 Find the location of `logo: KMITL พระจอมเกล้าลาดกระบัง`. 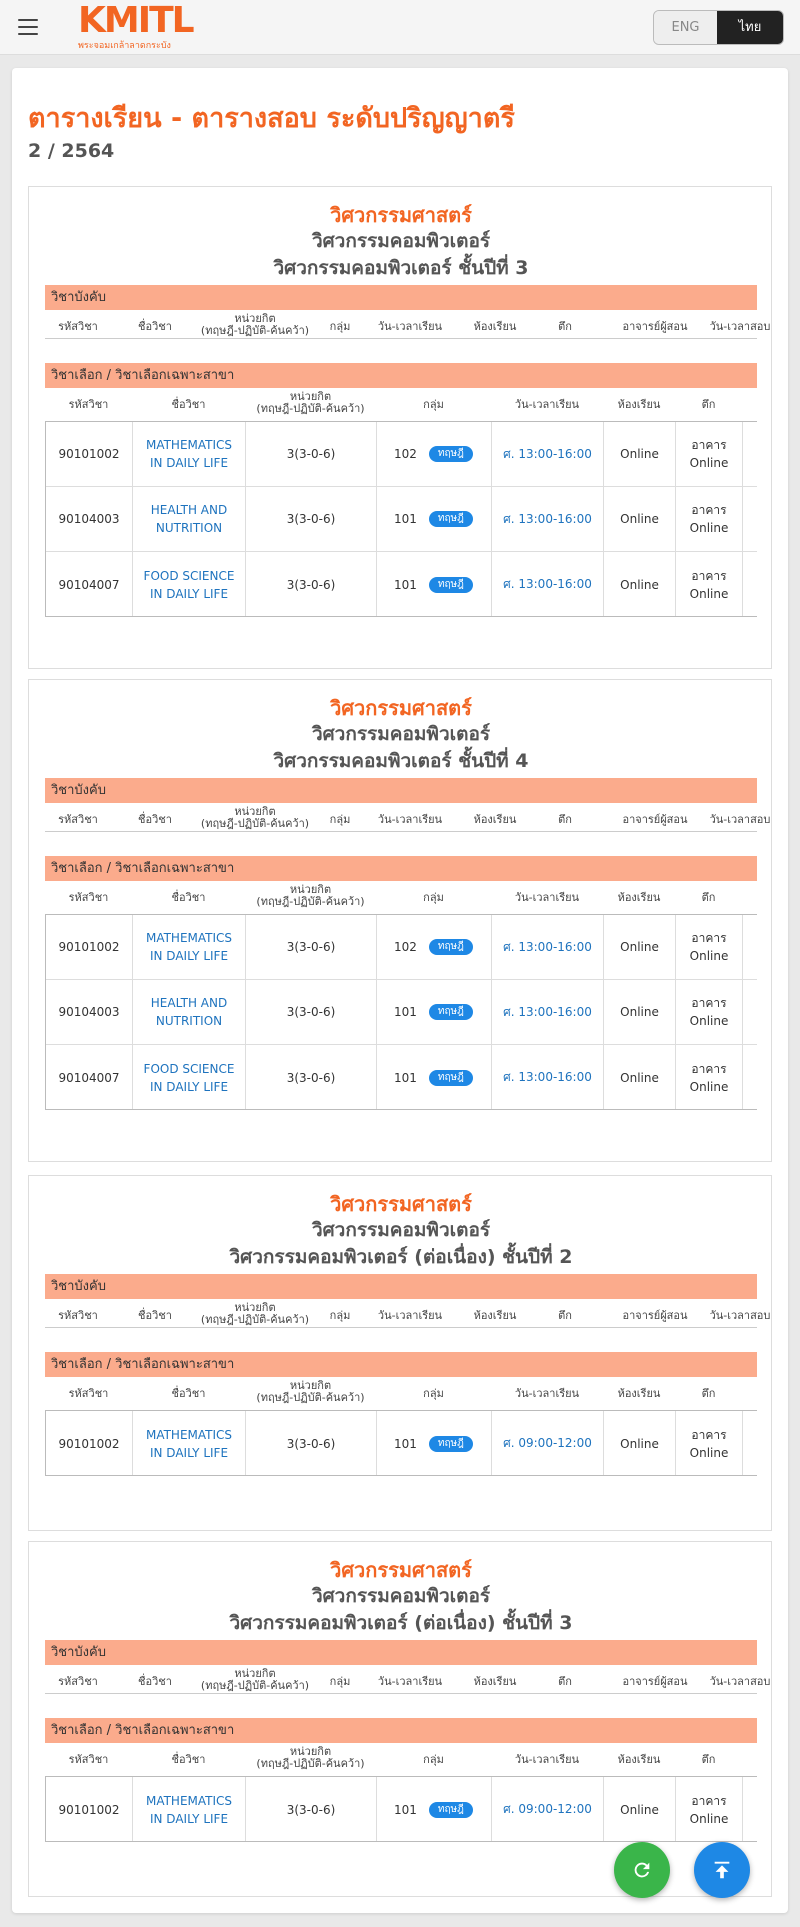

logo: KMITL พระจอมเกล้าลาดกระบัง is located at coordinates (136, 26).